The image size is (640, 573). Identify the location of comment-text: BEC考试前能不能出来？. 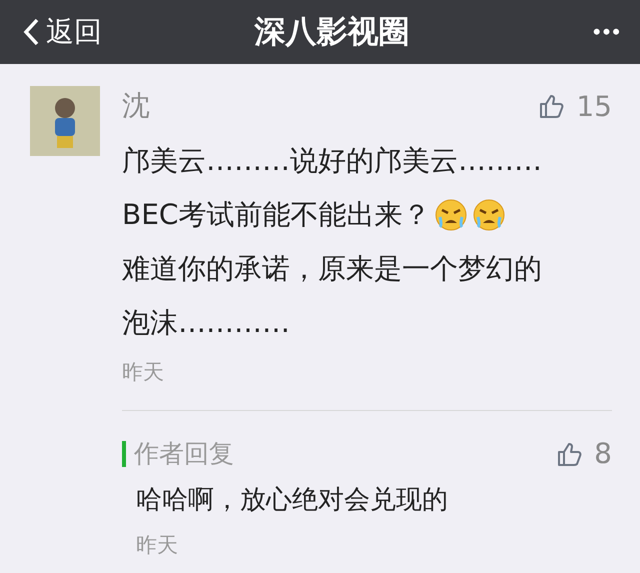
(276, 215).